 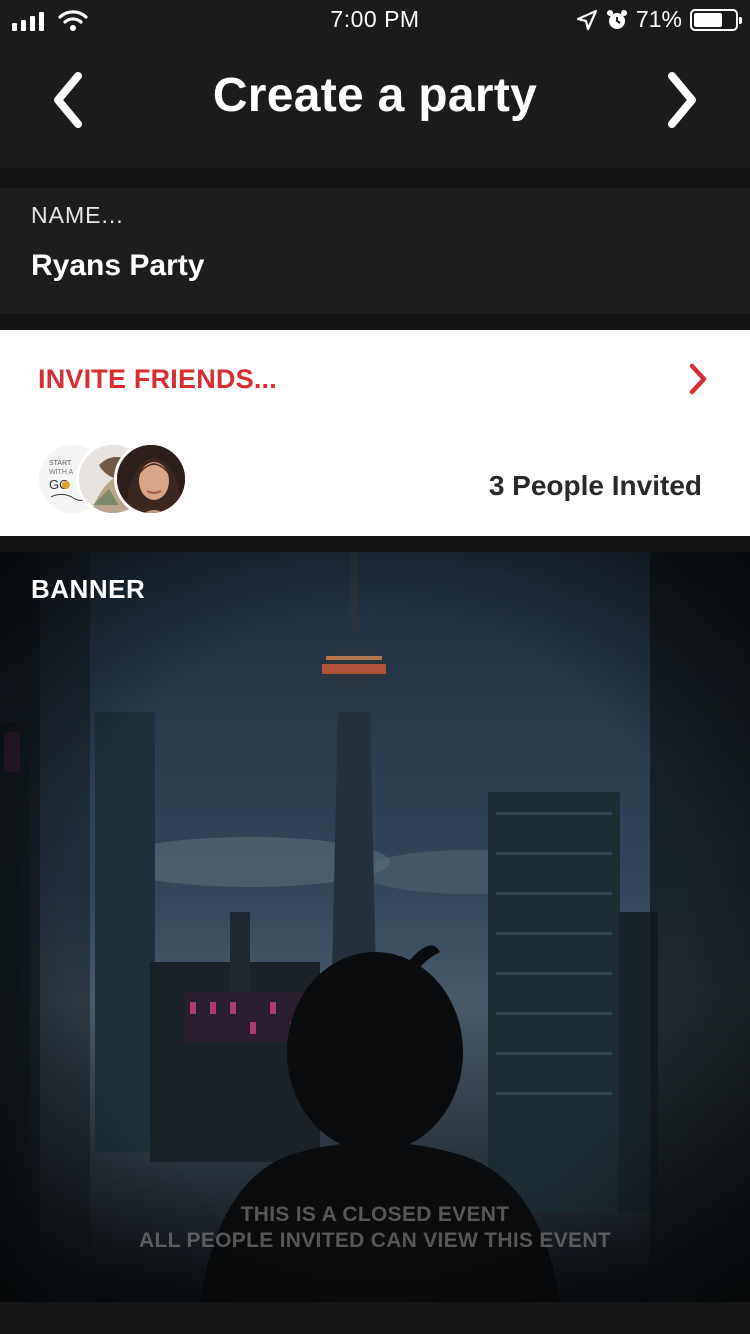 What do you see at coordinates (375, 1240) in the screenshot?
I see `closed-event-line2: ALL PEOPLE INVITED CAN VIEW THIS EVENT` at bounding box center [375, 1240].